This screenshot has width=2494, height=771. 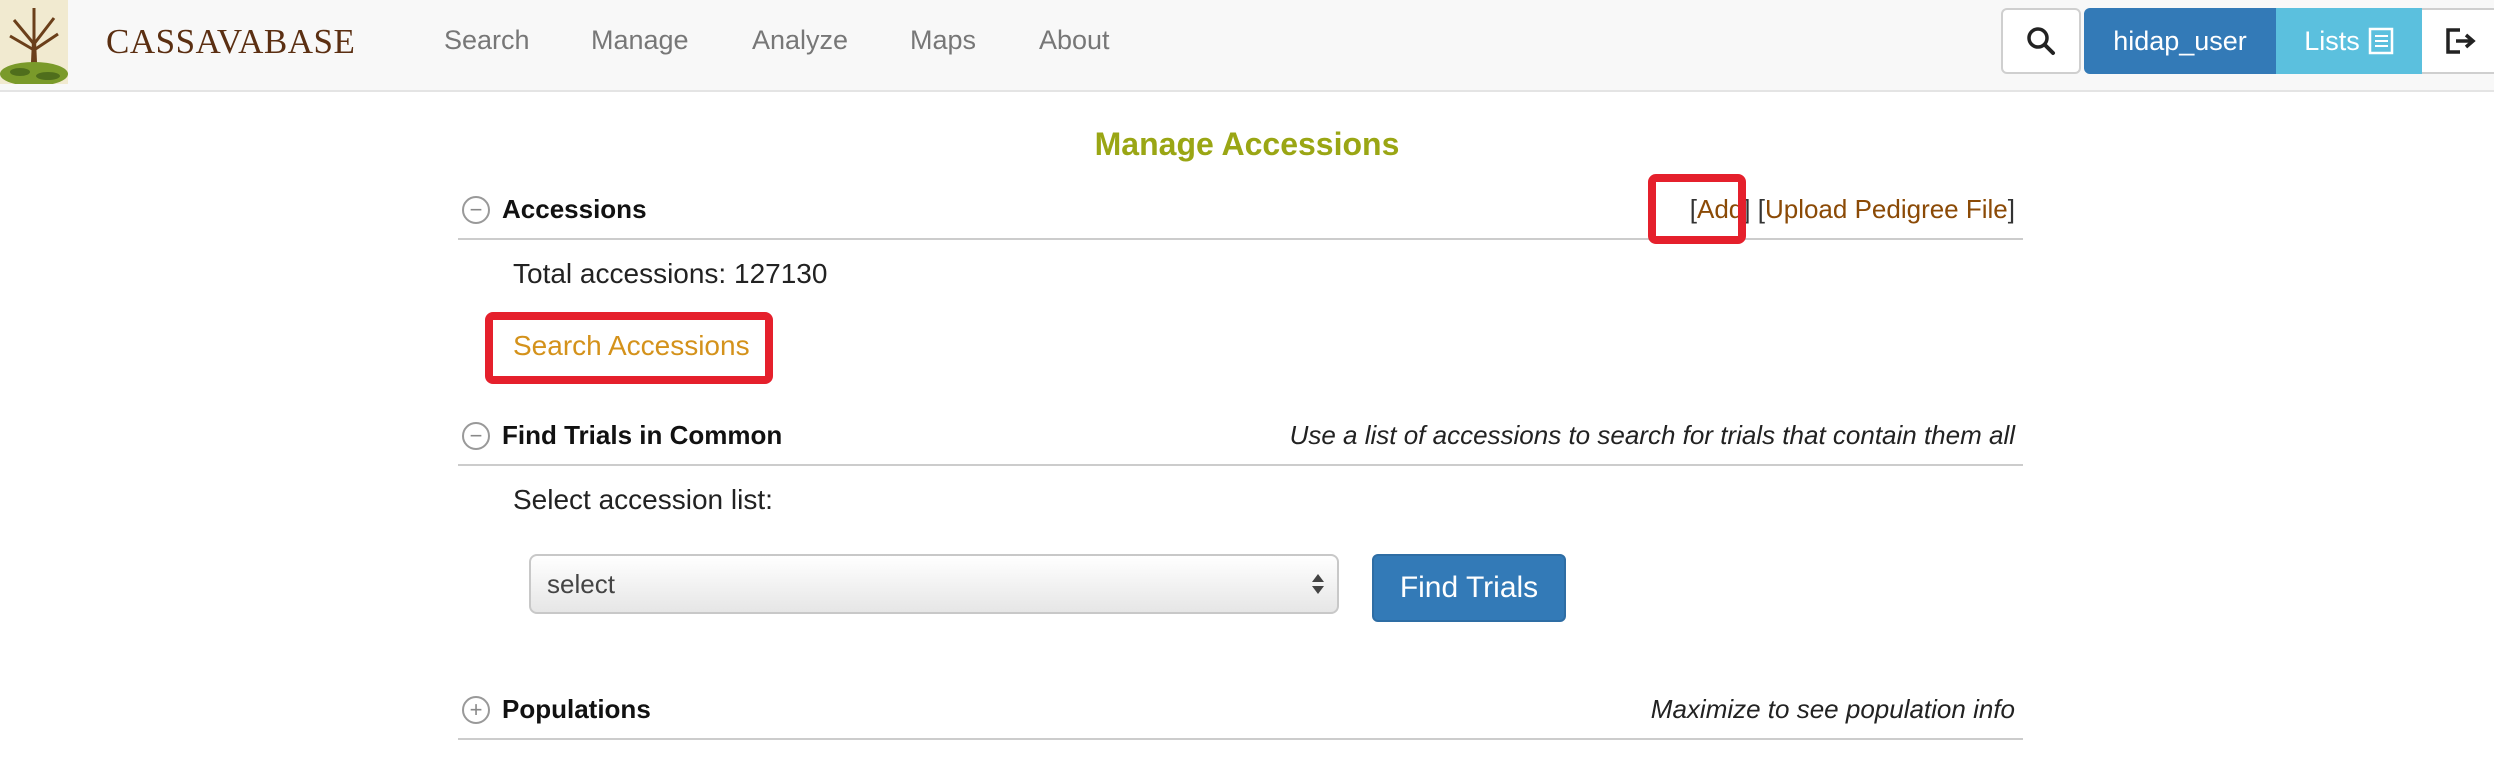 What do you see at coordinates (800, 40) in the screenshot?
I see `nav-analyze: Analyze` at bounding box center [800, 40].